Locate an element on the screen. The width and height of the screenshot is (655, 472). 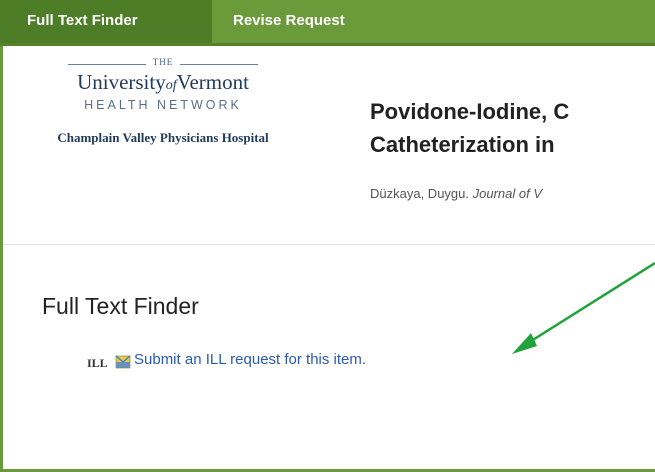
logo-the: THE is located at coordinates (163, 64).